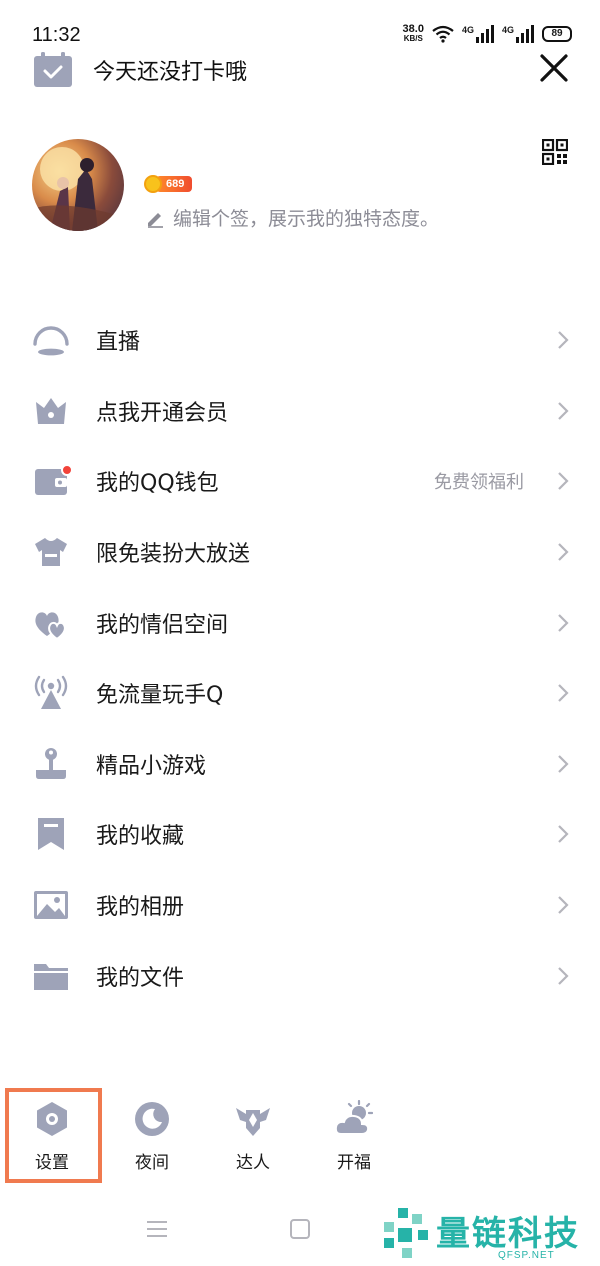  Describe the element at coordinates (78, 189) in the screenshot. I see `avatar-image` at that location.